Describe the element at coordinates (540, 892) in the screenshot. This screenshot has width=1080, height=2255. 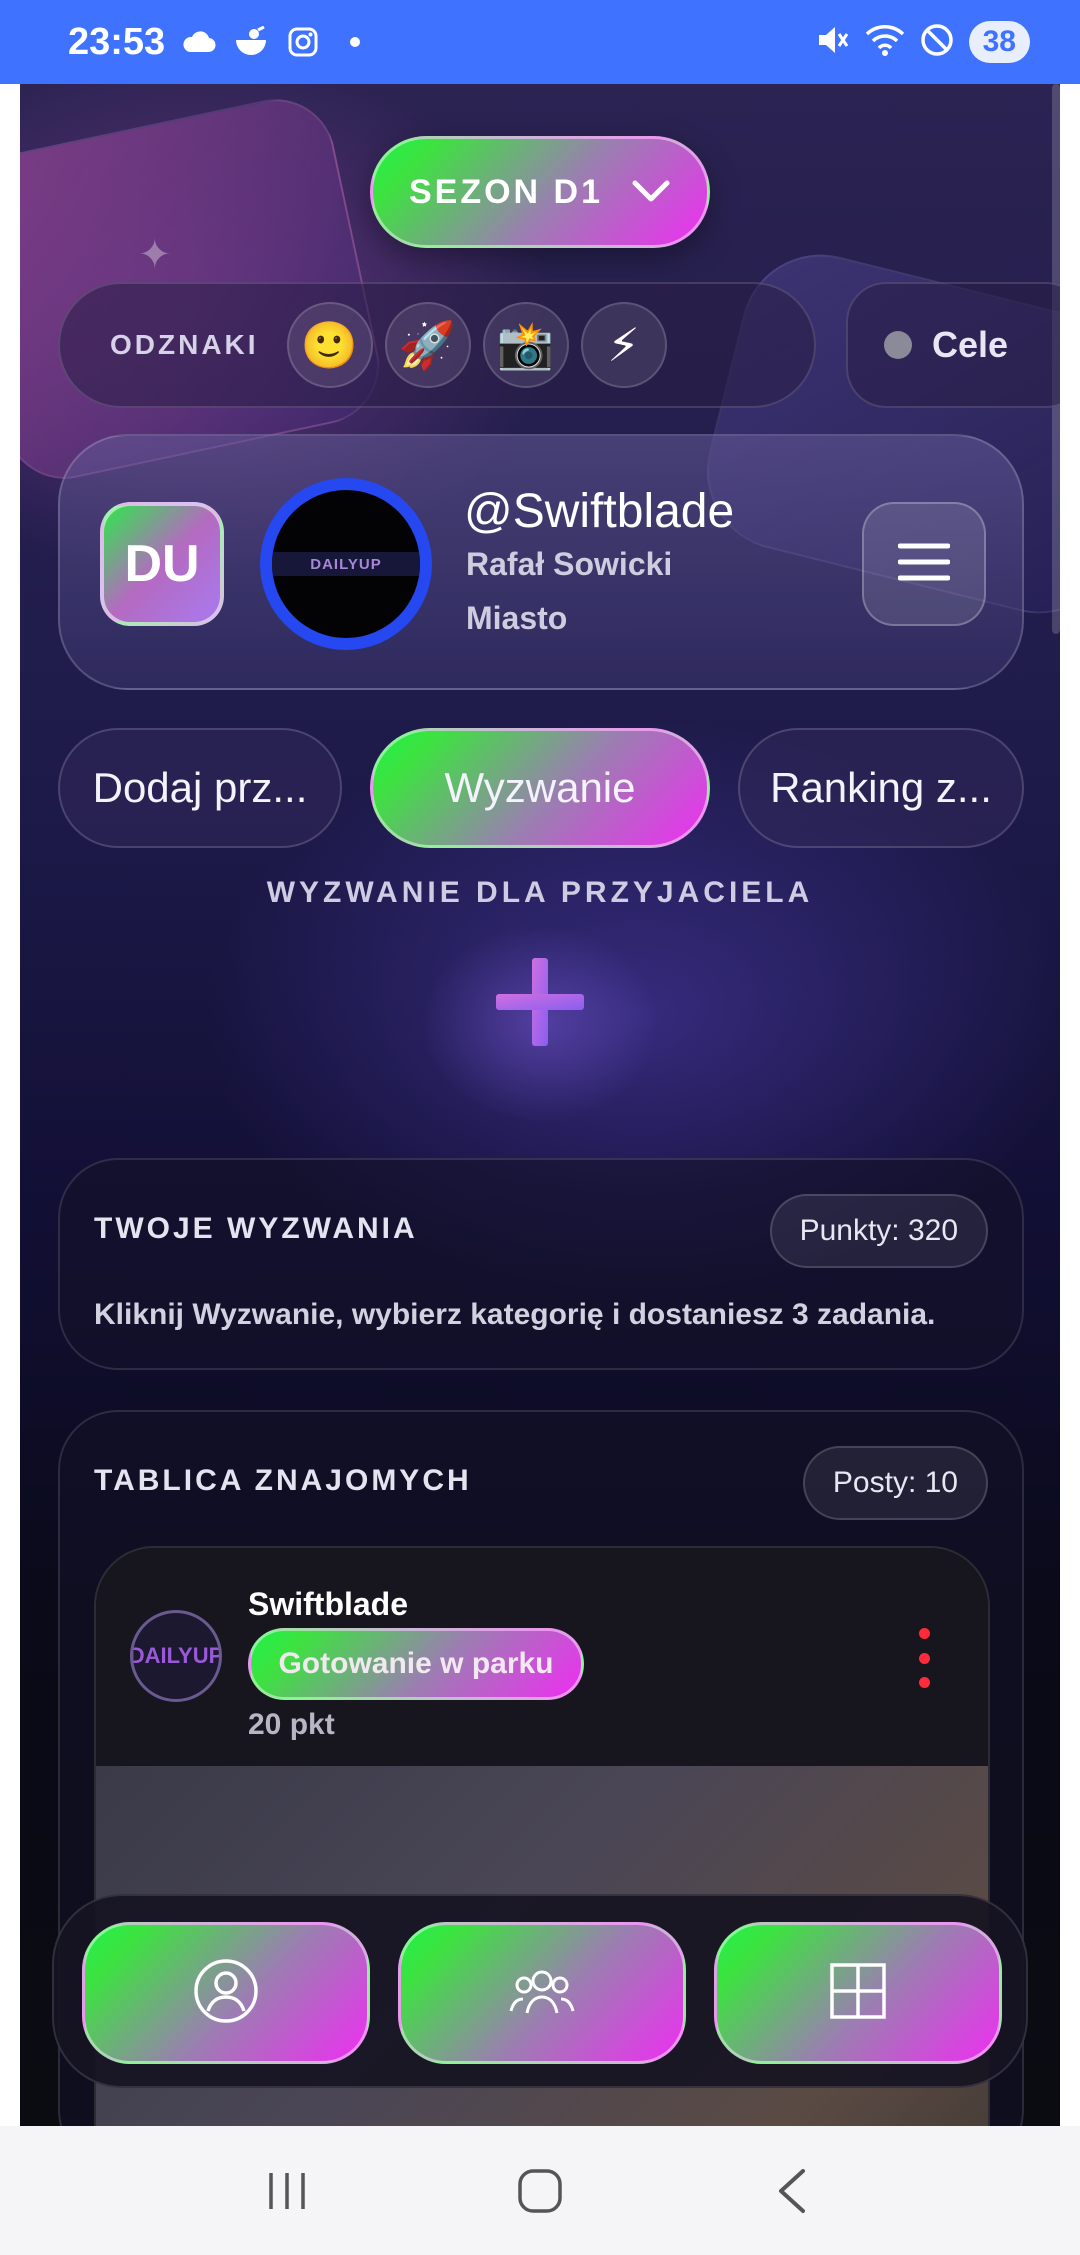
I see `challenge-friend-label: WYZWANIE DLA PRZYJACIELA` at that location.